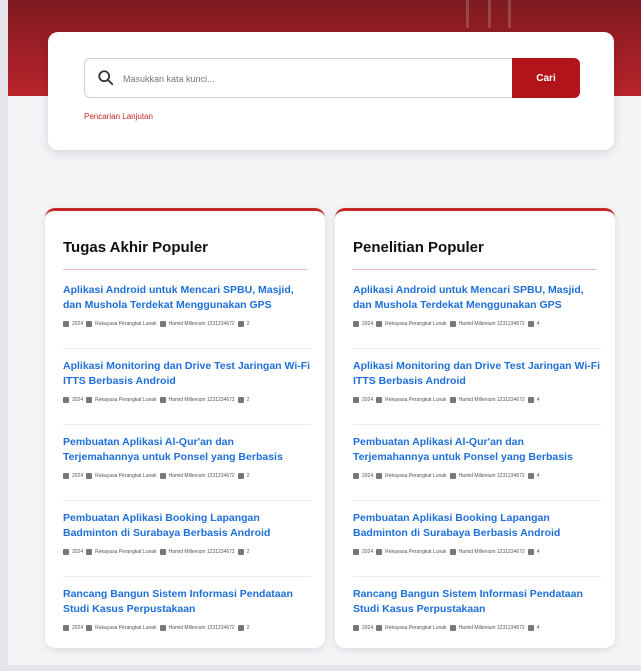 Image resolution: width=641 pixels, height=671 pixels. I want to click on page-frame-bottom, so click(320, 668).